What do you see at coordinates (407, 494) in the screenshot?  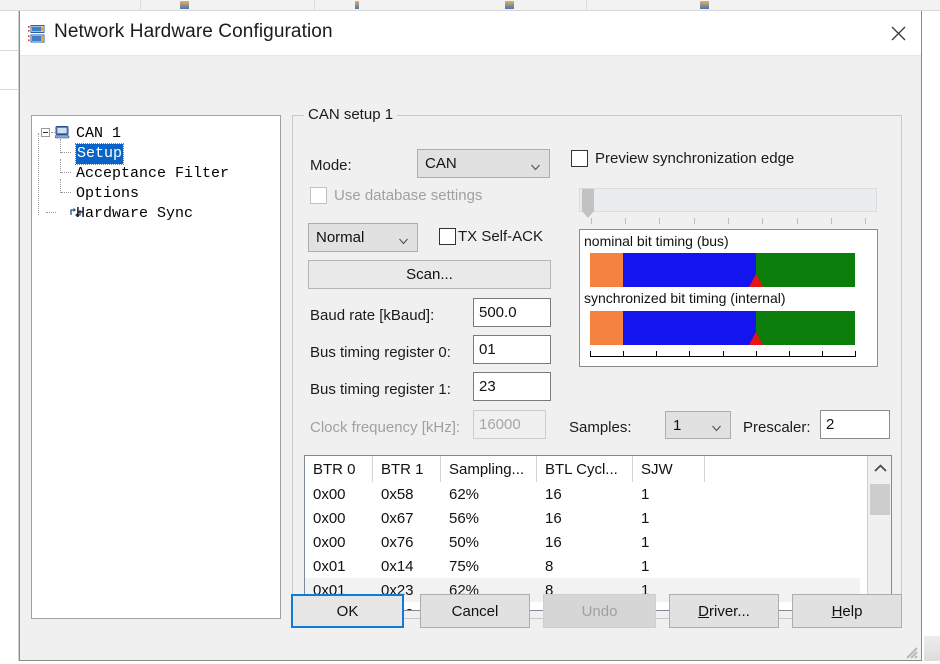 I see `table-cell: 0x58` at bounding box center [407, 494].